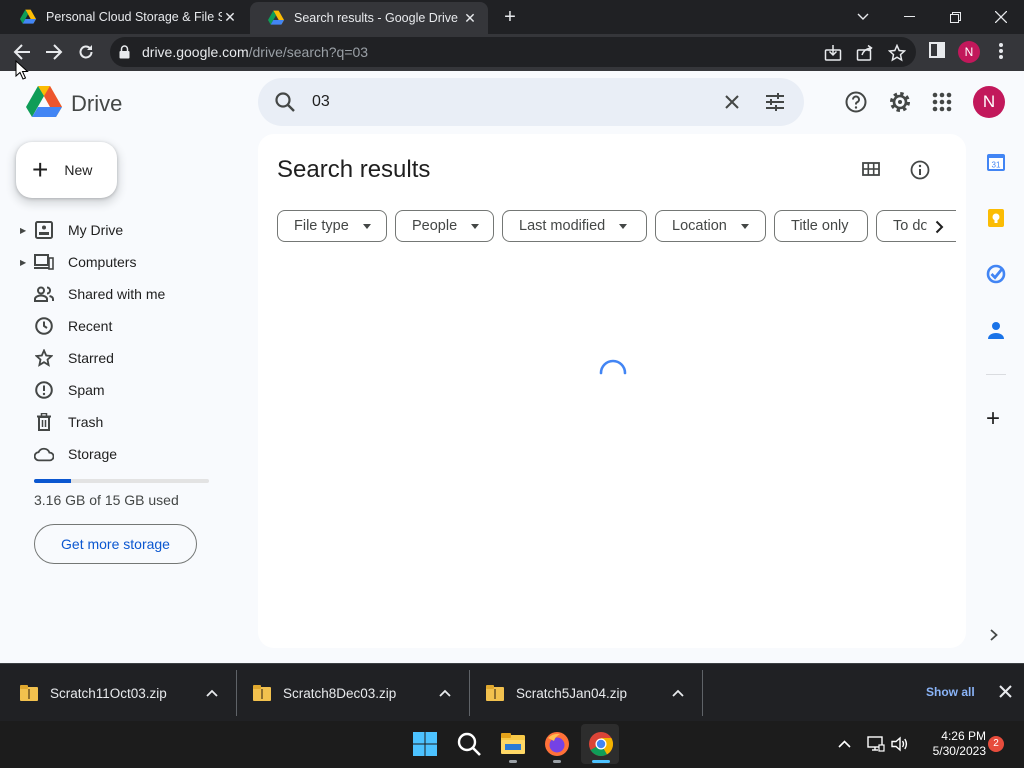 This screenshot has width=1024, height=768. I want to click on browser-tab-drive-home: Personal Cloud Storage & File Sh ✕, so click(125, 17).